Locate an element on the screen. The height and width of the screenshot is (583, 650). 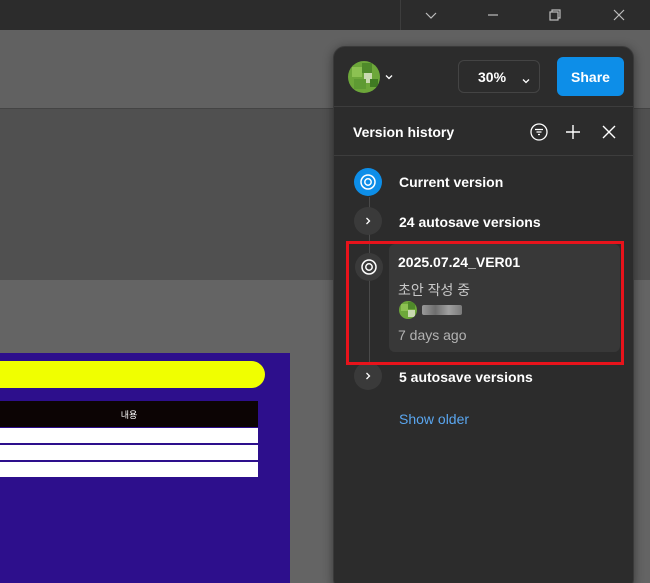
zoom-dropdown: 30% is located at coordinates (499, 76).